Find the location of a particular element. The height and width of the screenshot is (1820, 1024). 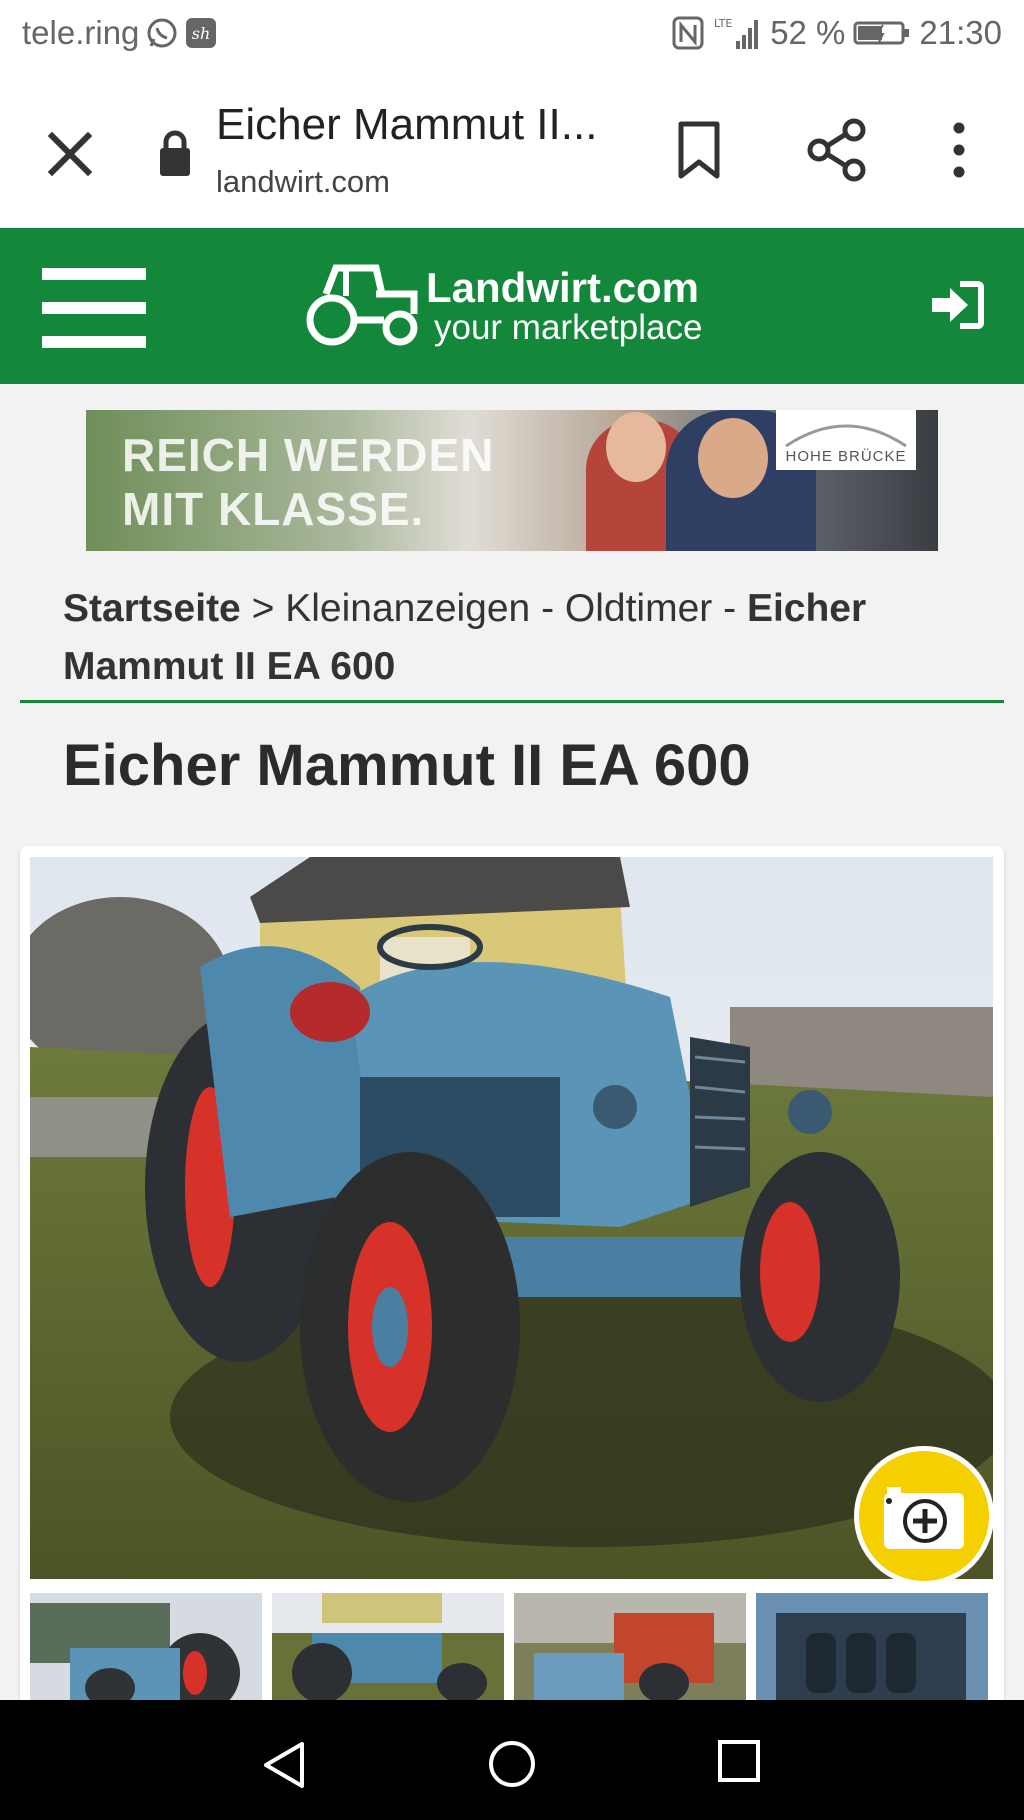

site-header: Landwirt.com your marketplace is located at coordinates (512, 306).